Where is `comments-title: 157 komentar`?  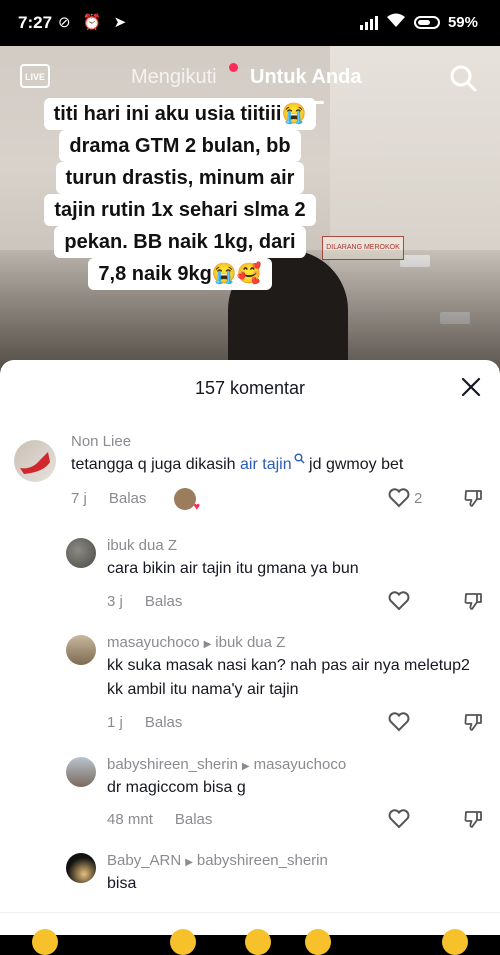
comments-title: 157 komentar is located at coordinates (250, 388).